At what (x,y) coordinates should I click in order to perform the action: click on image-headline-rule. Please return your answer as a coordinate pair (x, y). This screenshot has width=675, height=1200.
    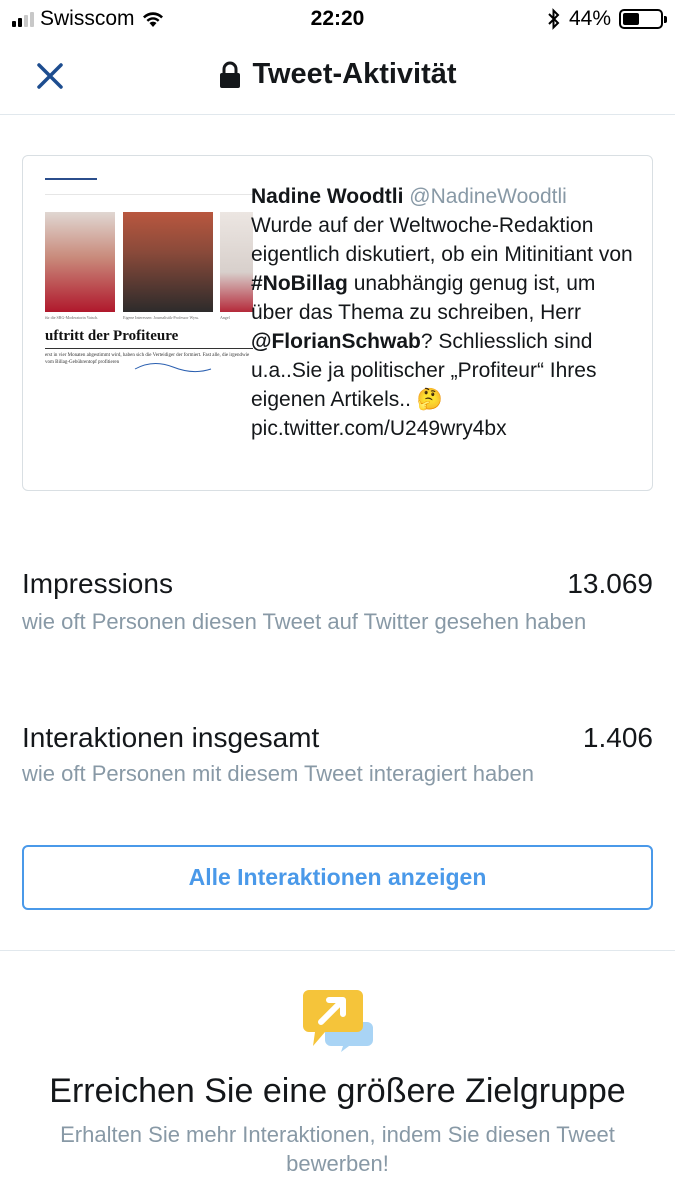
    Looking at the image, I should click on (149, 348).